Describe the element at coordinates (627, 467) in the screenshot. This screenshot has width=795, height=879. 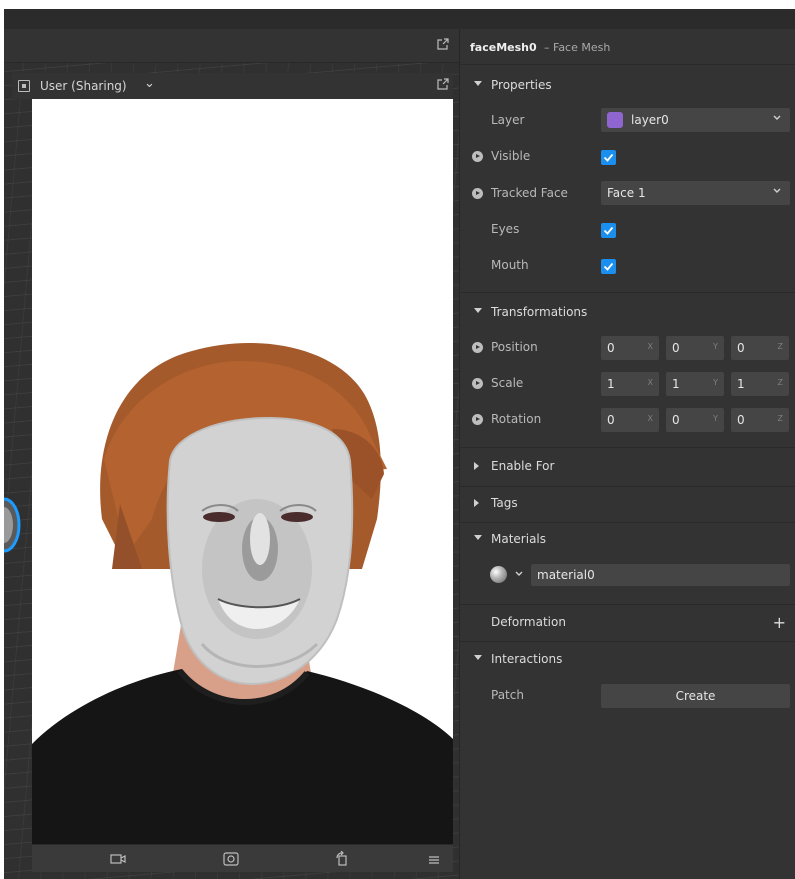
I see `section-enable-for: Enable For` at that location.